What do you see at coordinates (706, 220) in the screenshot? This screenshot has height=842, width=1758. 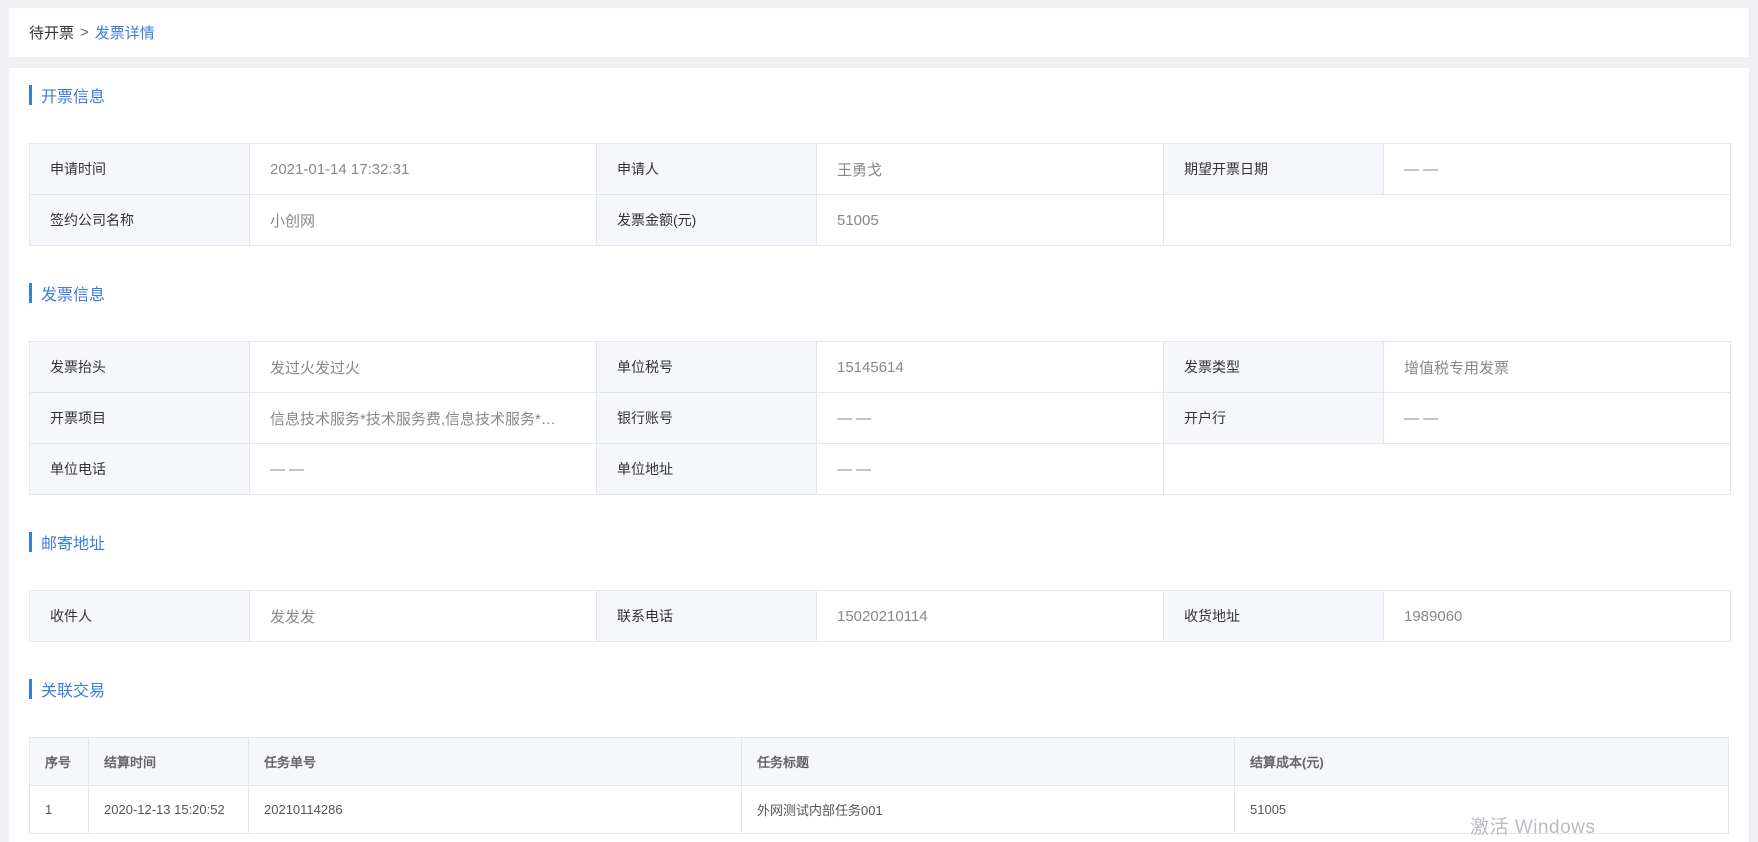 I see `field-label: 发票金额(元)` at bounding box center [706, 220].